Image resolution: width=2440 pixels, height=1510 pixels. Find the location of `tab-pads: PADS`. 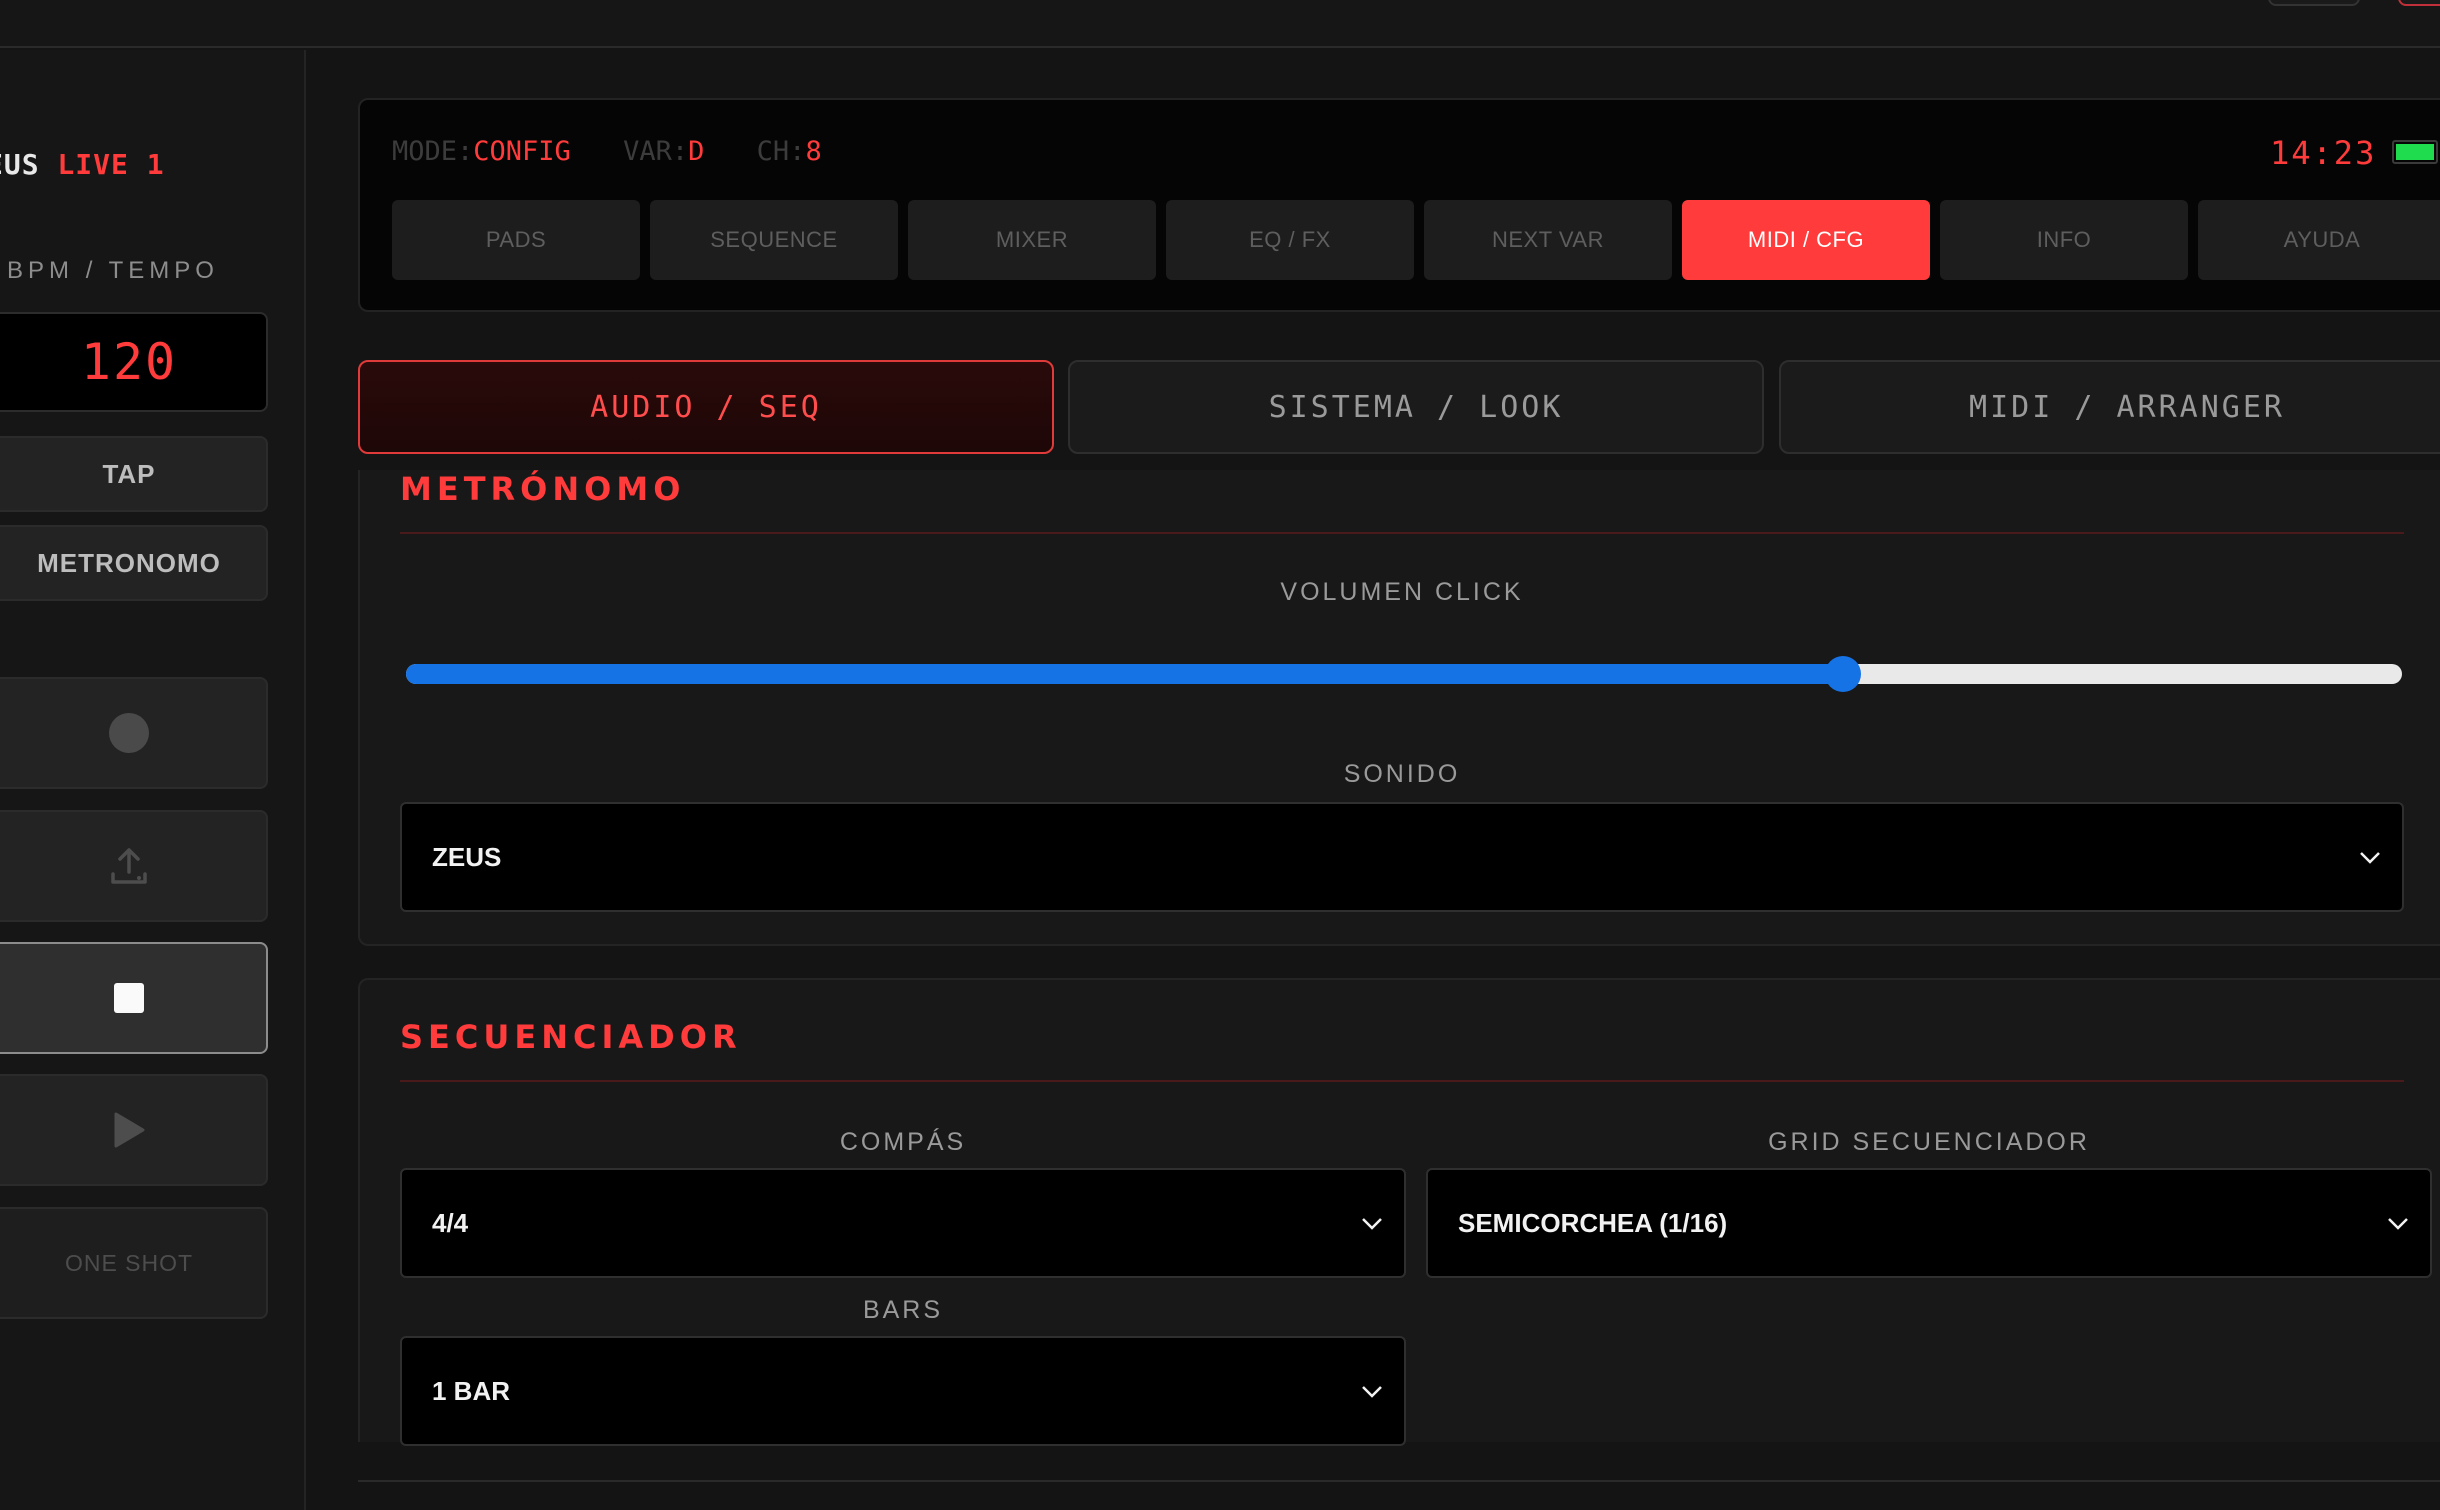

tab-pads: PADS is located at coordinates (516, 240).